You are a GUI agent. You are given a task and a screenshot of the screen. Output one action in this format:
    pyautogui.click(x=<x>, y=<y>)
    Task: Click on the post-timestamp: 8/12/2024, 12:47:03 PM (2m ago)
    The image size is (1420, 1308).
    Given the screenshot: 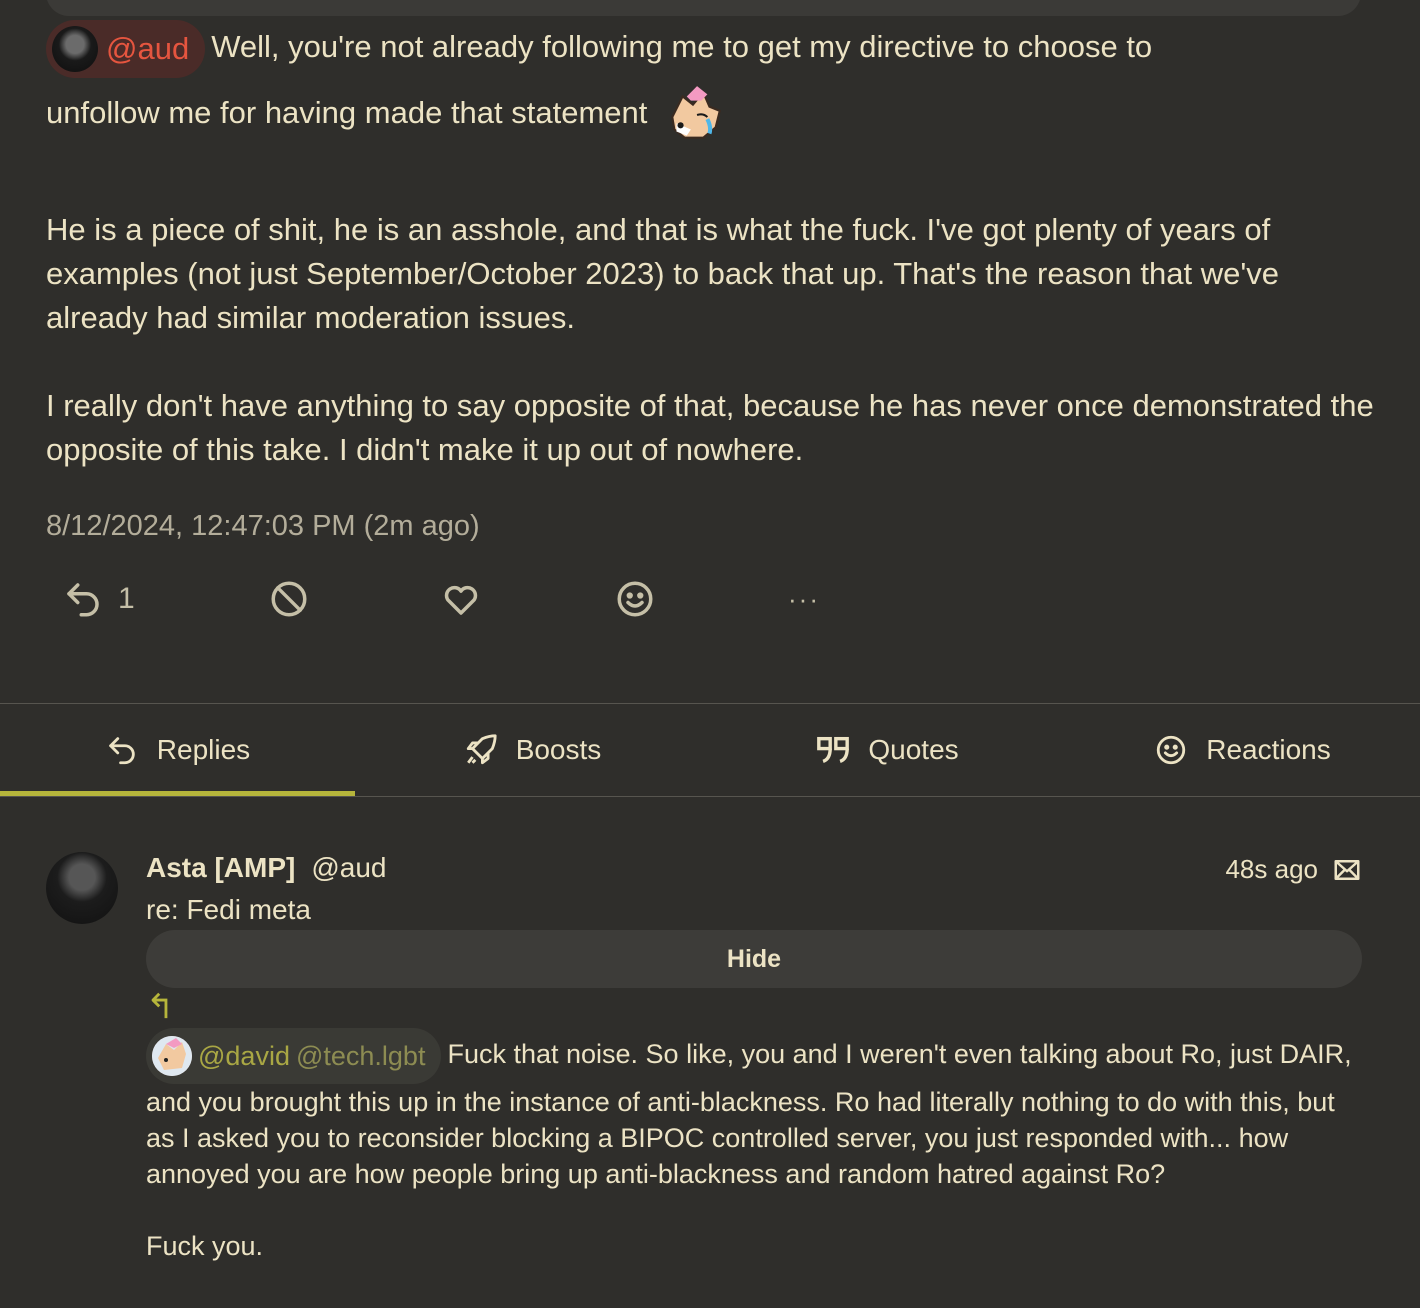 What is the action you would take?
    pyautogui.click(x=711, y=526)
    